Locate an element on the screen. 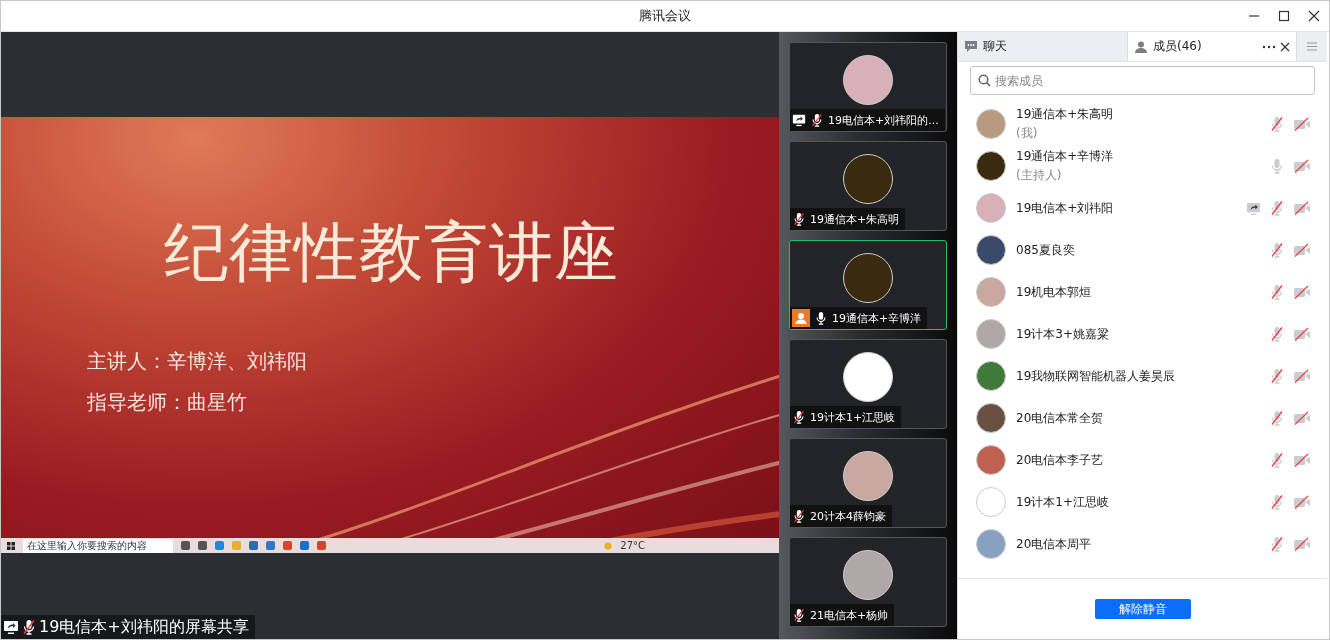 The width and height of the screenshot is (1330, 640). share-label-text: 19电信本+刘祎阳的屏幕共享 is located at coordinates (144, 627).